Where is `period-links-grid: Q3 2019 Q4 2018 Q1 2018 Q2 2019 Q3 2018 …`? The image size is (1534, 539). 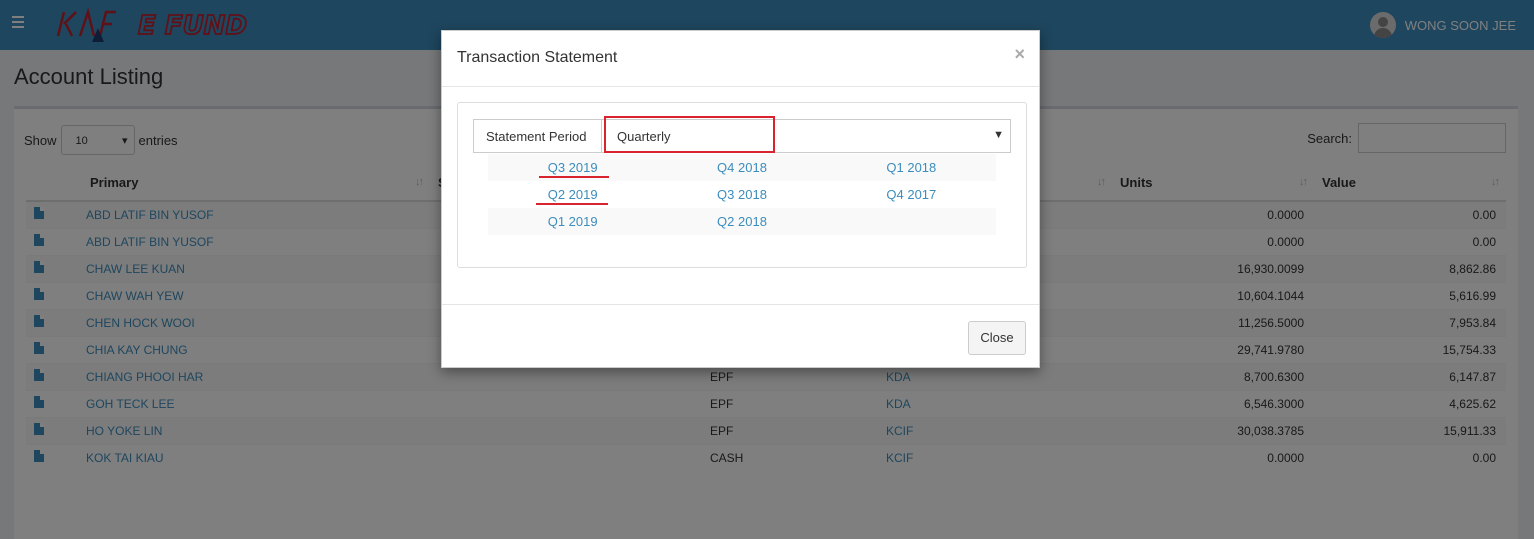 period-links-grid: Q3 2019 Q4 2018 Q1 2018 Q2 2019 Q3 2018 … is located at coordinates (742, 194).